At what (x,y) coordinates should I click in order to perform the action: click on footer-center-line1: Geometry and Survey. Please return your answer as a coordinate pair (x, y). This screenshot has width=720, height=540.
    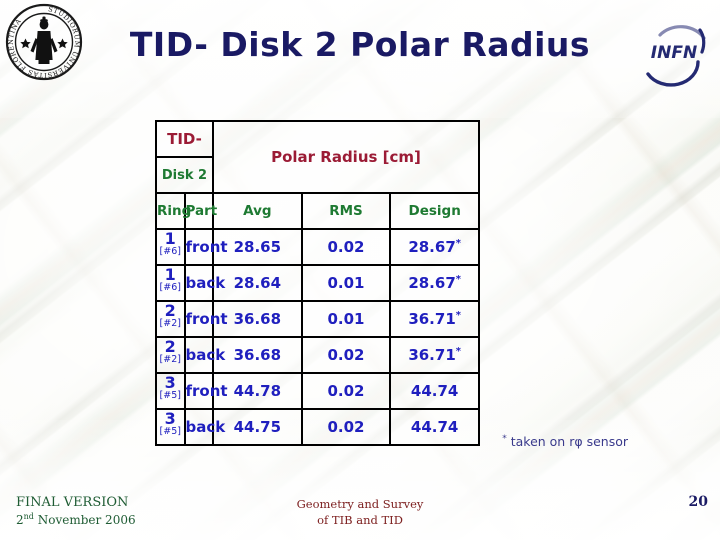
    Looking at the image, I should click on (360, 504).